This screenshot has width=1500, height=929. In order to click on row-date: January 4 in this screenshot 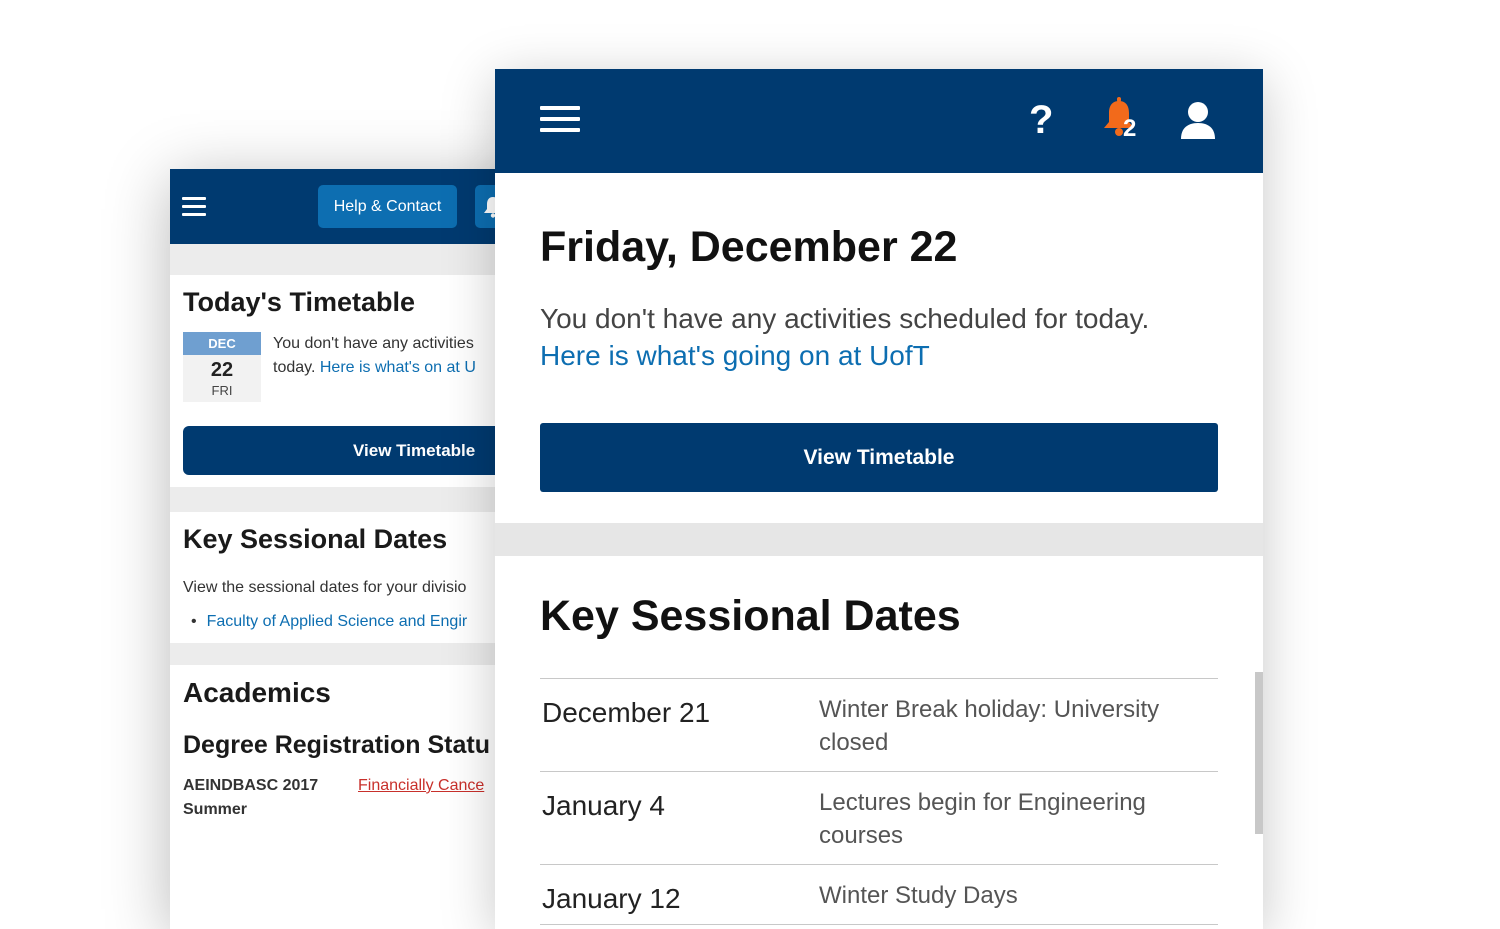, I will do `click(603, 805)`.